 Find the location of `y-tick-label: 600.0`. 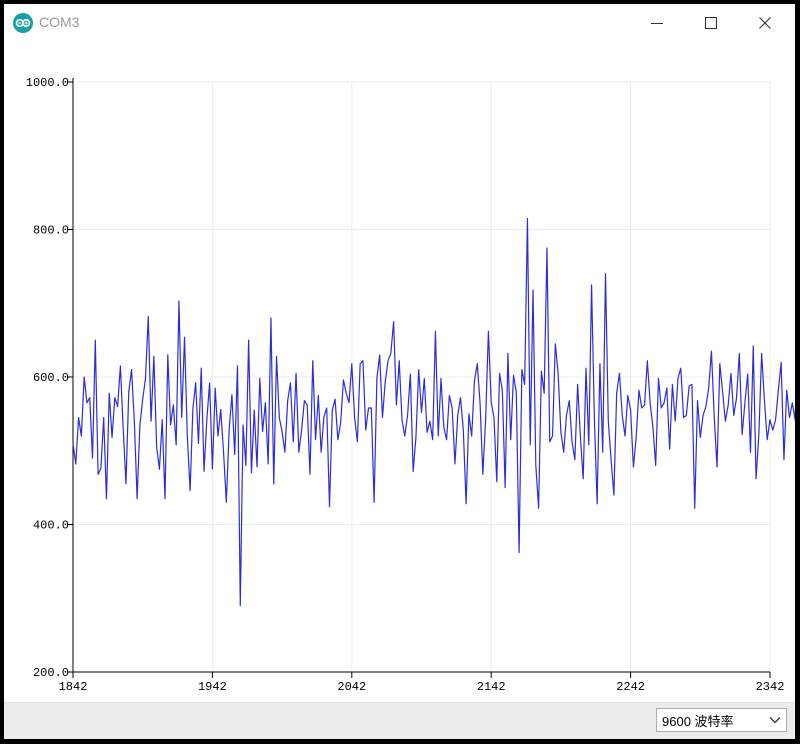

y-tick-label: 600.0 is located at coordinates (51, 378).